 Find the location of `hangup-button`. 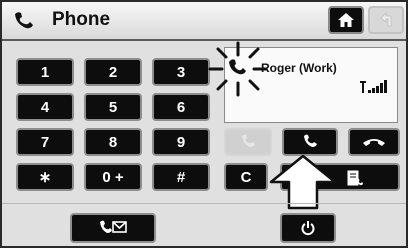

hangup-button is located at coordinates (374, 142).